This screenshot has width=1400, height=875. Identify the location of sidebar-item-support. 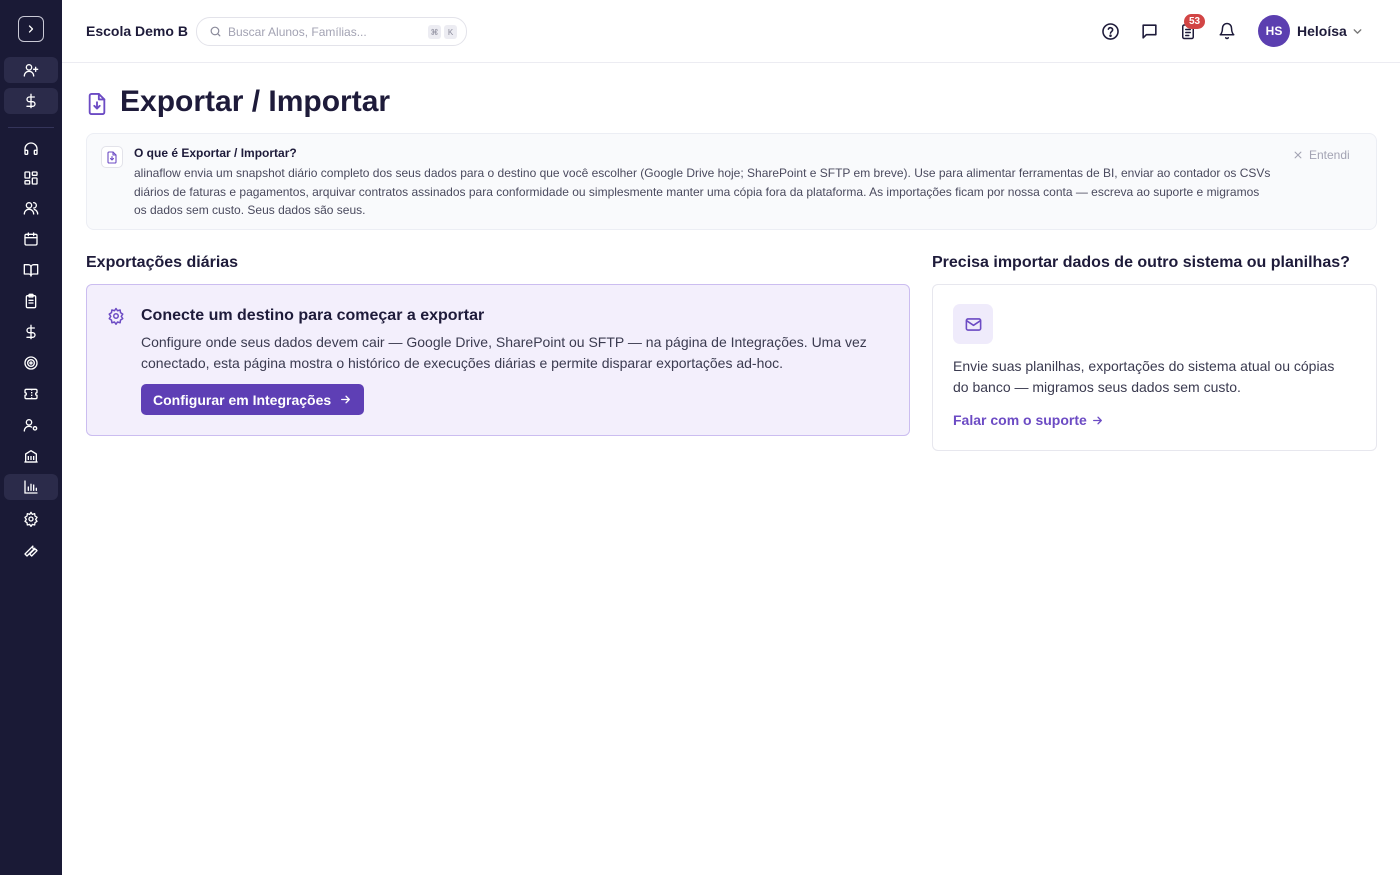
(31, 149).